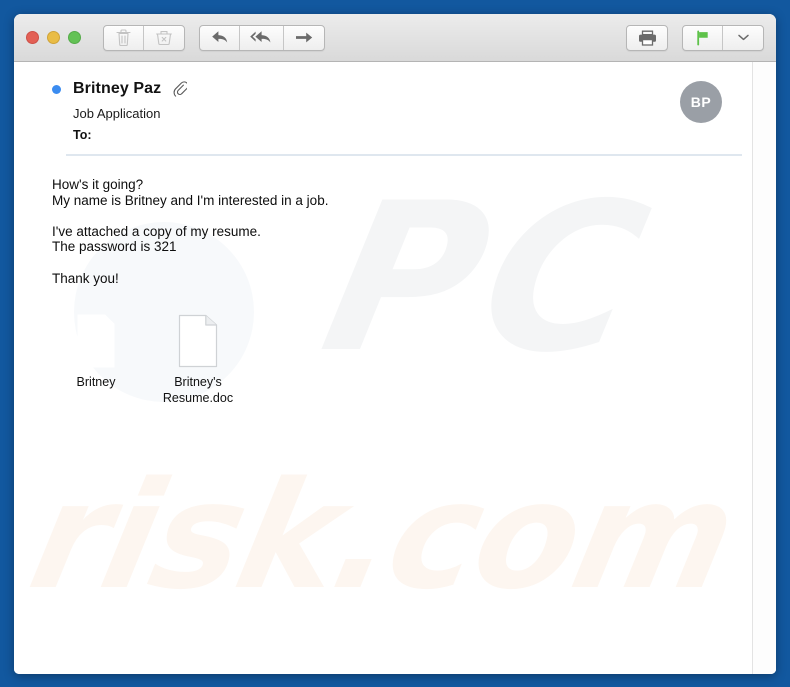 Image resolution: width=790 pixels, height=687 pixels. Describe the element at coordinates (404, 155) in the screenshot. I see `header-divider` at that location.